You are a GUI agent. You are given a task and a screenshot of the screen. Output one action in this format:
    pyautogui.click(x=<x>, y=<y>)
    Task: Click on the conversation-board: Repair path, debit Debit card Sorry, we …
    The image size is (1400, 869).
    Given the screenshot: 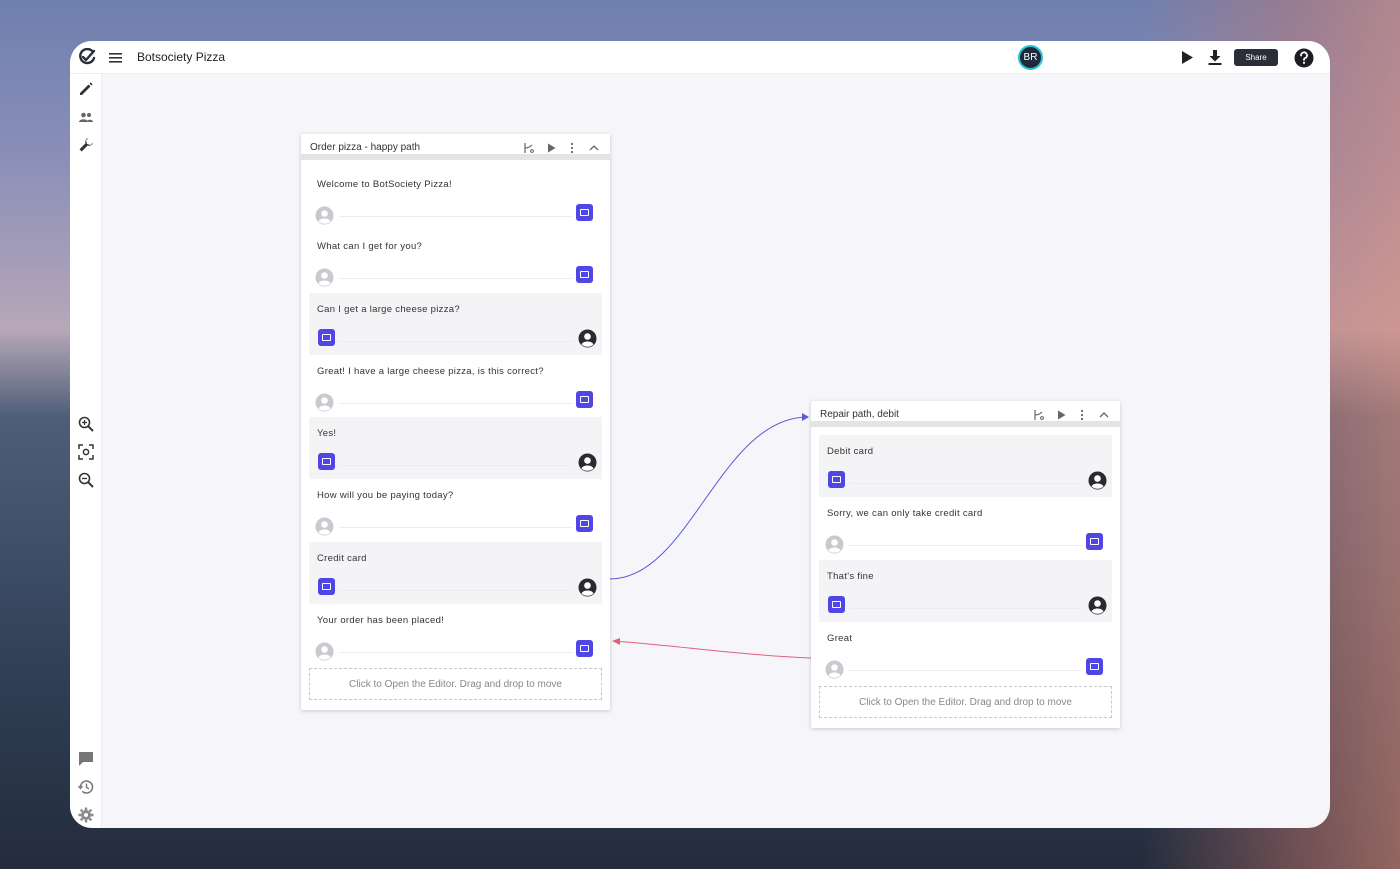 What is the action you would take?
    pyautogui.click(x=965, y=565)
    